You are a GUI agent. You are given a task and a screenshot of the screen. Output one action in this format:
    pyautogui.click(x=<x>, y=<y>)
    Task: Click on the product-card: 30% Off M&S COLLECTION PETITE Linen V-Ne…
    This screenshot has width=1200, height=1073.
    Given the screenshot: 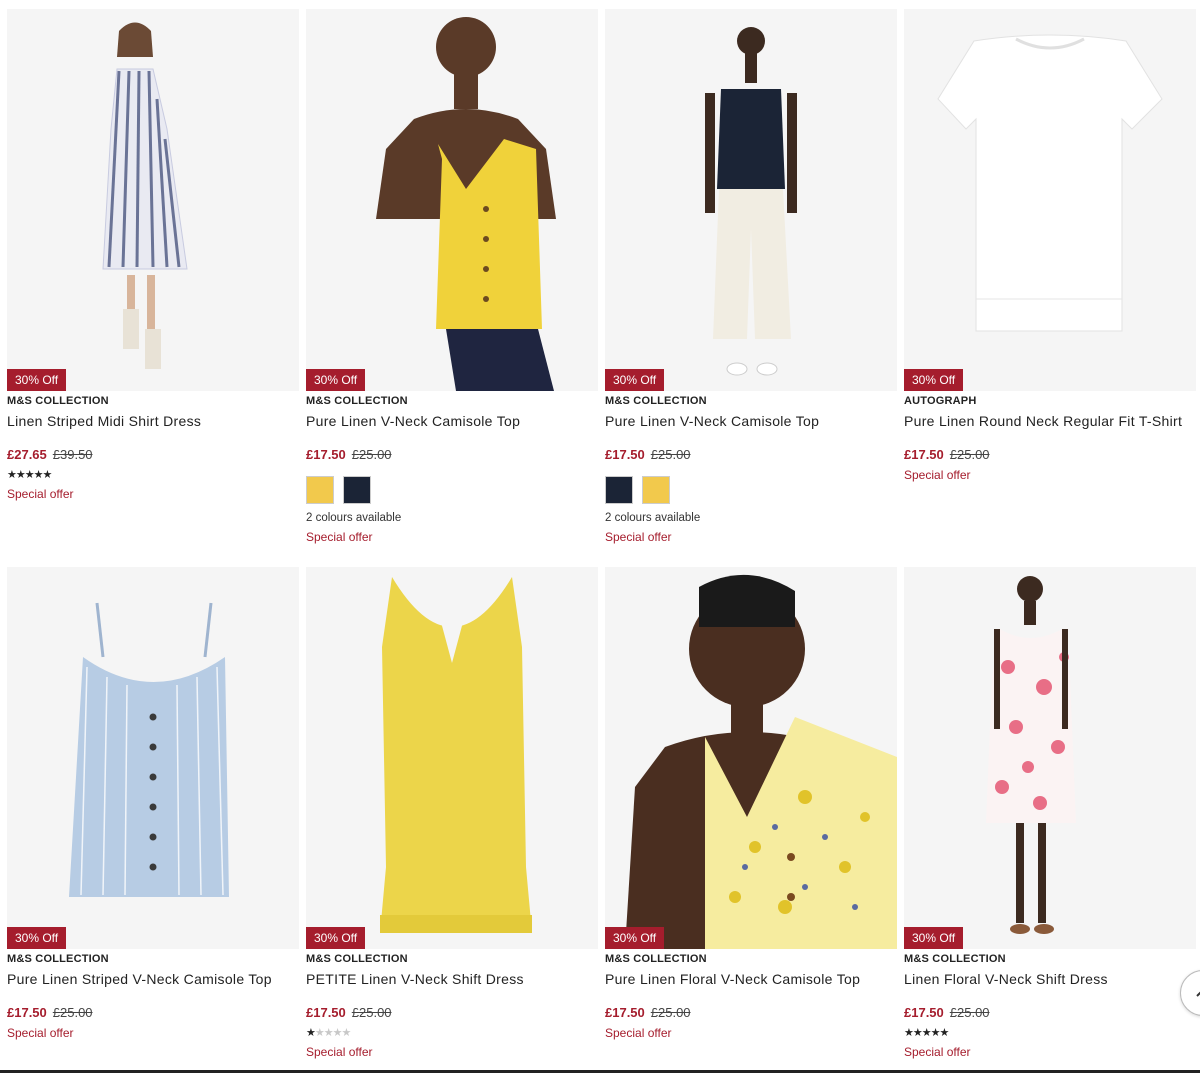 What is the action you would take?
    pyautogui.click(x=452, y=813)
    